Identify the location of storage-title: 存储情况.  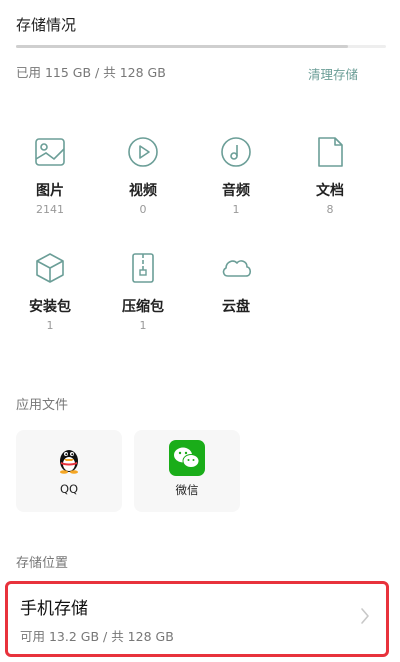
(46, 25).